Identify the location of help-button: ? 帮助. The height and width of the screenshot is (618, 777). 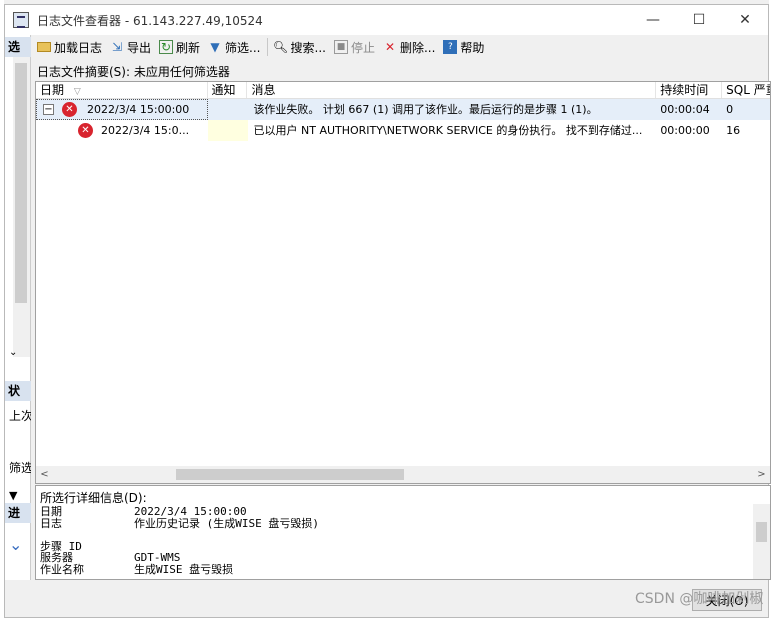
(463, 47).